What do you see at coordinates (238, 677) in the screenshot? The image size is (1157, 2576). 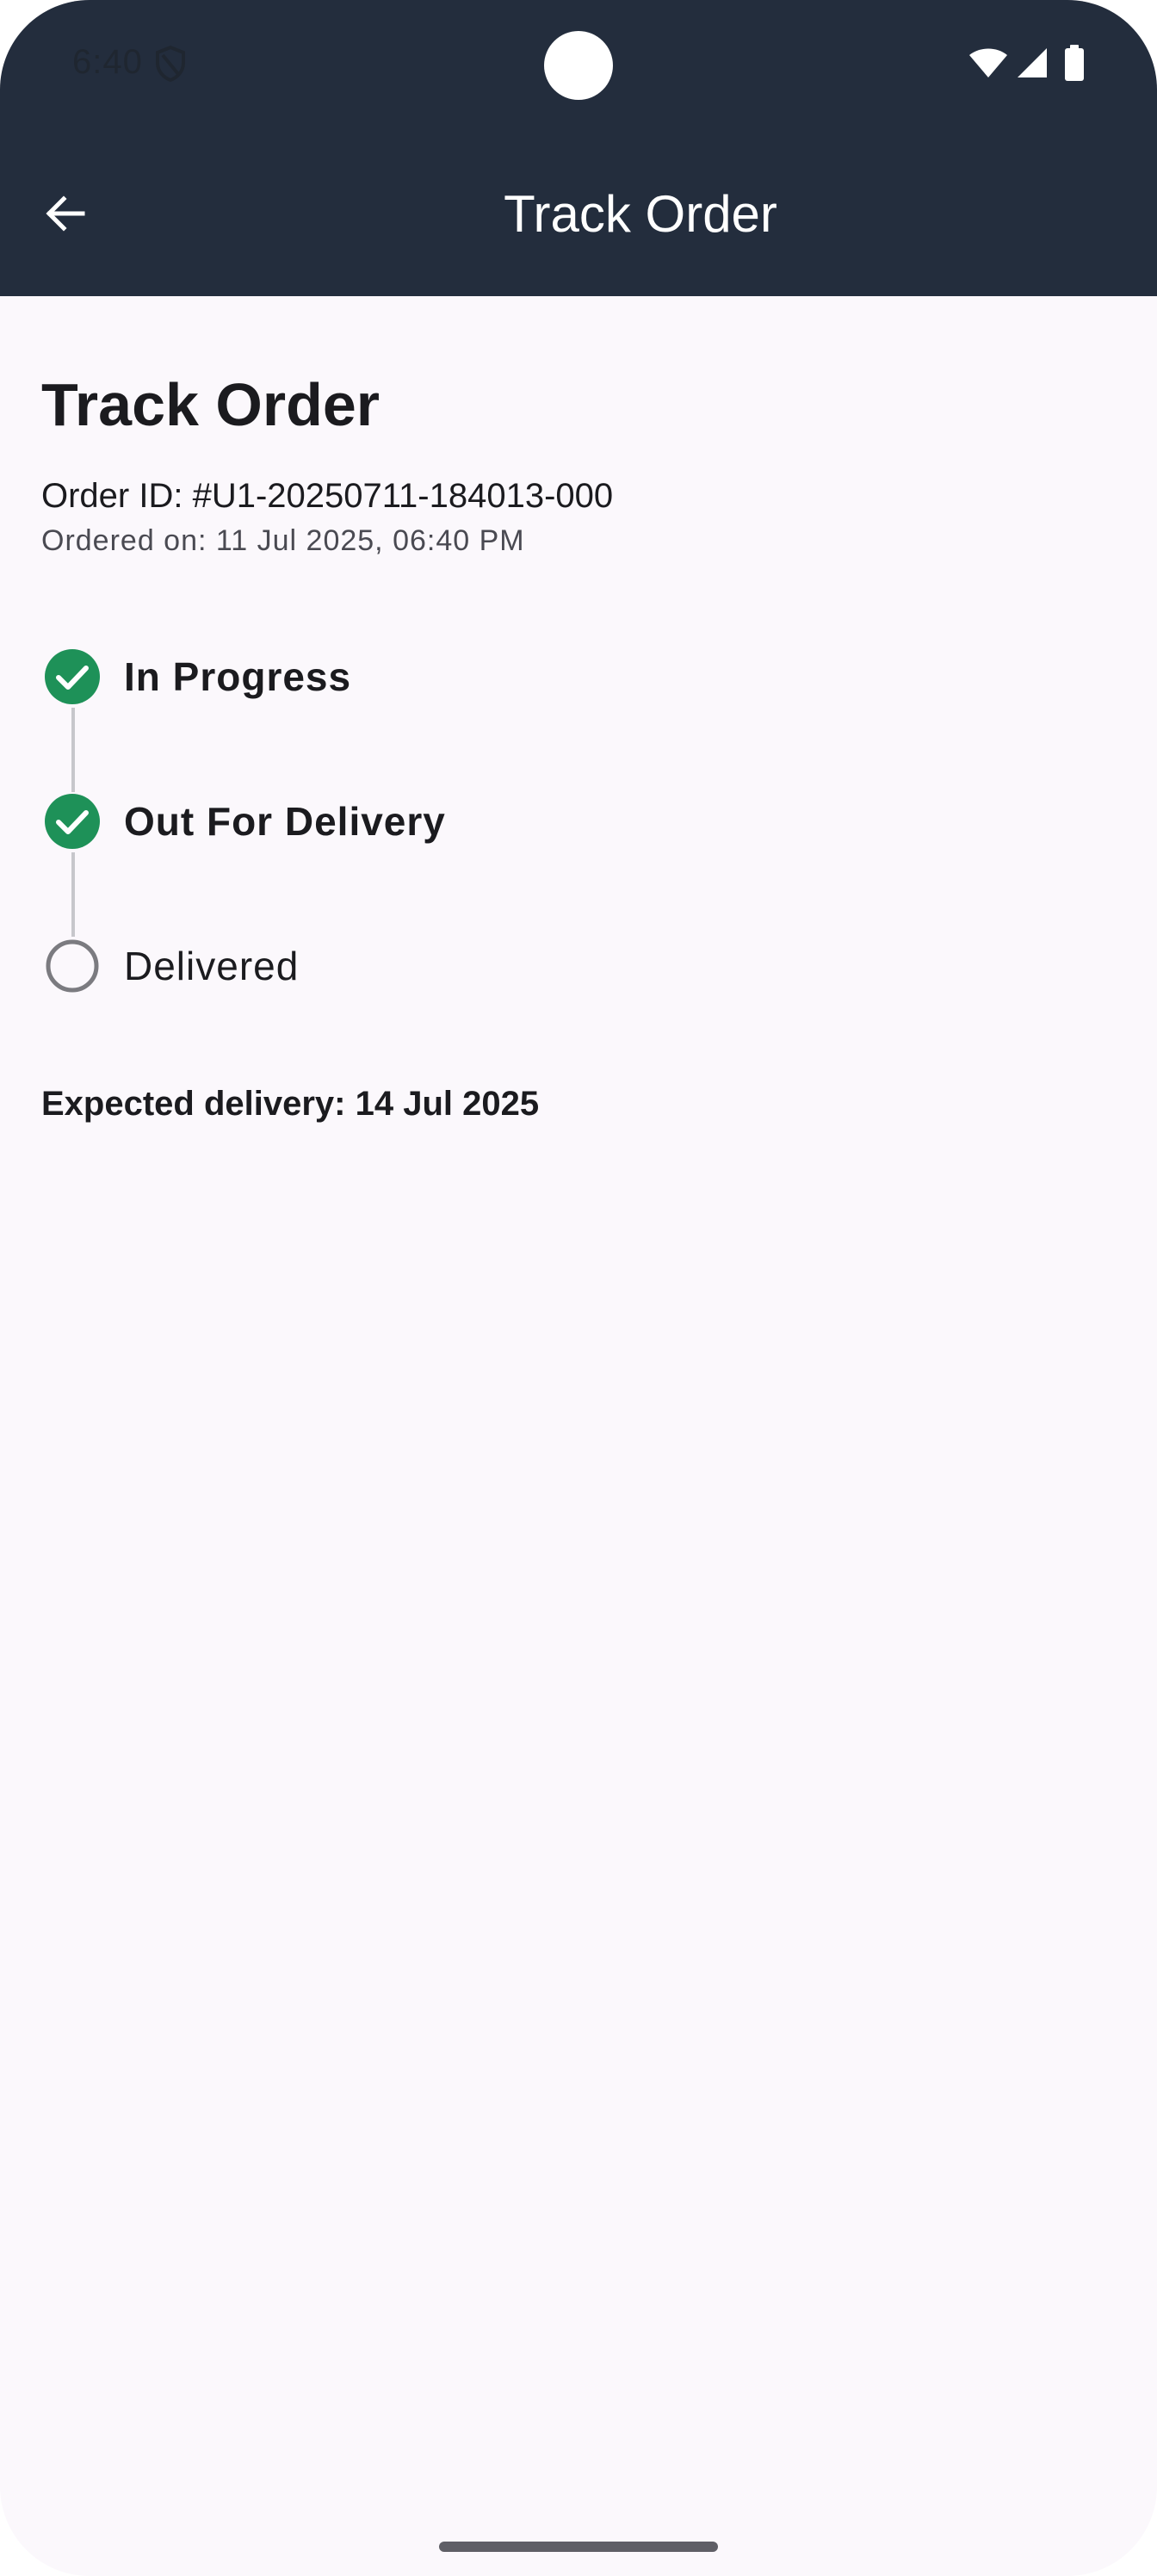 I see `timeline-step-label: In Progress` at bounding box center [238, 677].